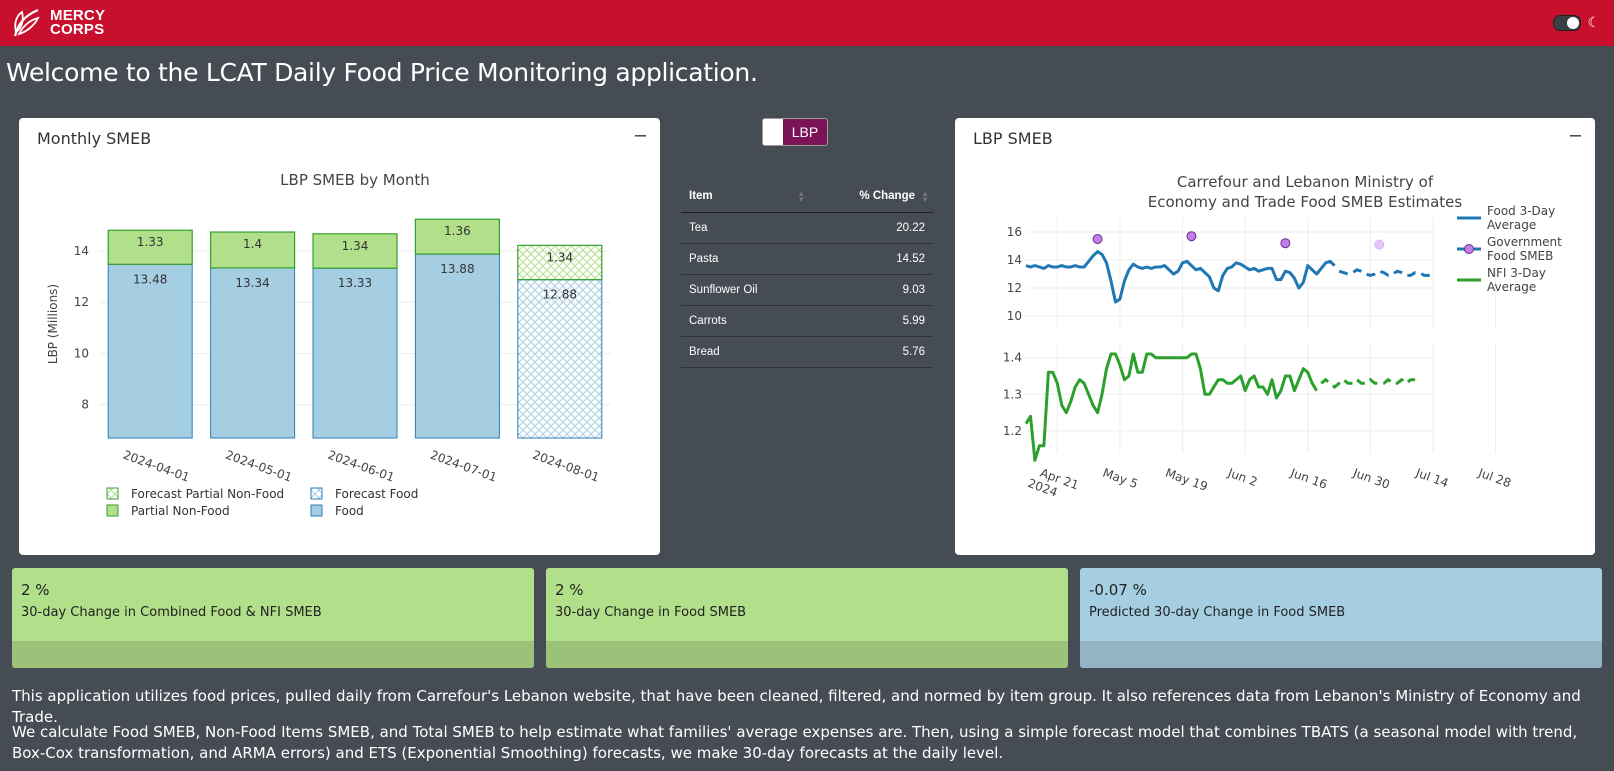  What do you see at coordinates (1118, 590) in the screenshot?
I see `stat-value: -0.07 %` at bounding box center [1118, 590].